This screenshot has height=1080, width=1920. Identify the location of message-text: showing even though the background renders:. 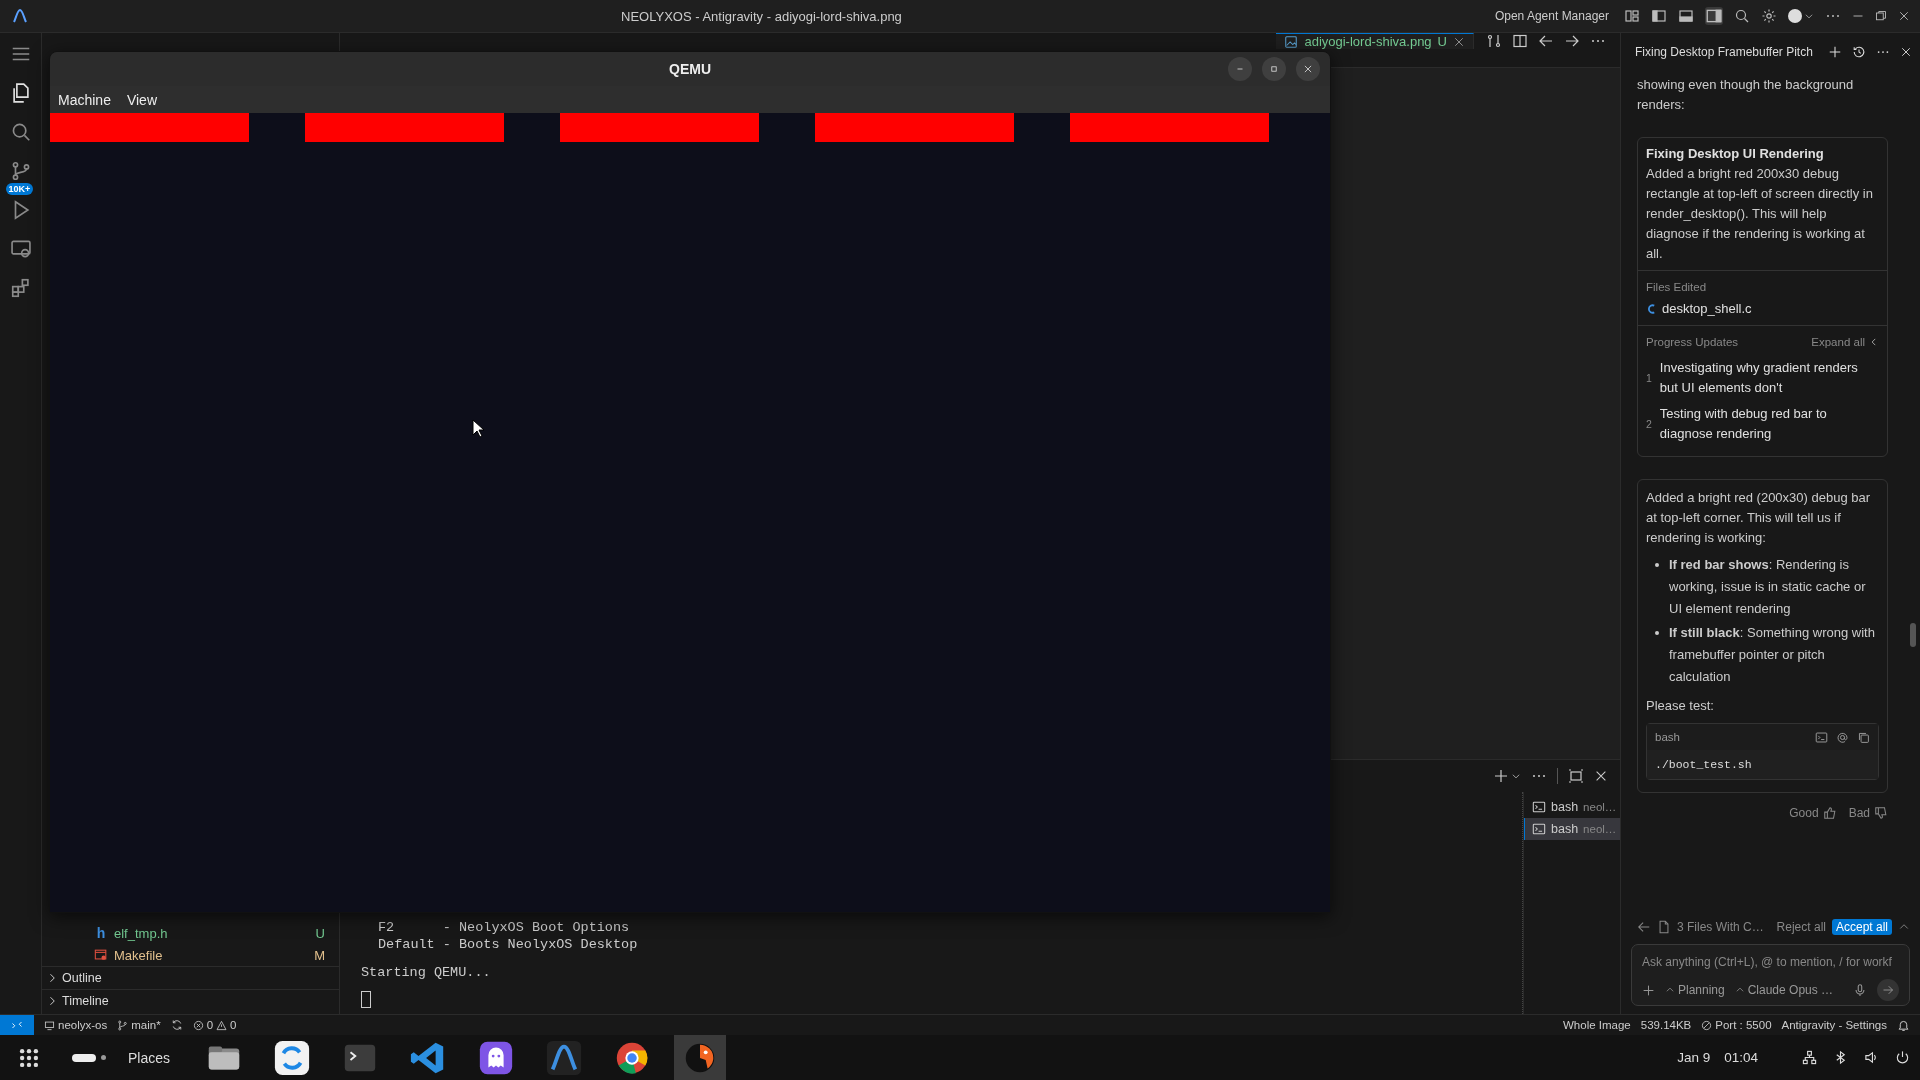
(1746, 95).